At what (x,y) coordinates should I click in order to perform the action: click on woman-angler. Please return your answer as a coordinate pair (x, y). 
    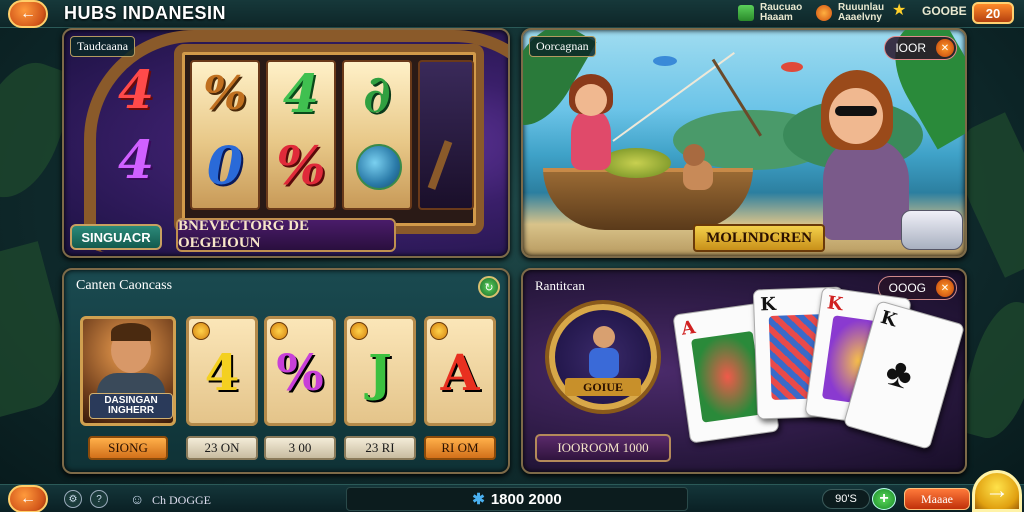
    Looking at the image, I should click on (866, 190).